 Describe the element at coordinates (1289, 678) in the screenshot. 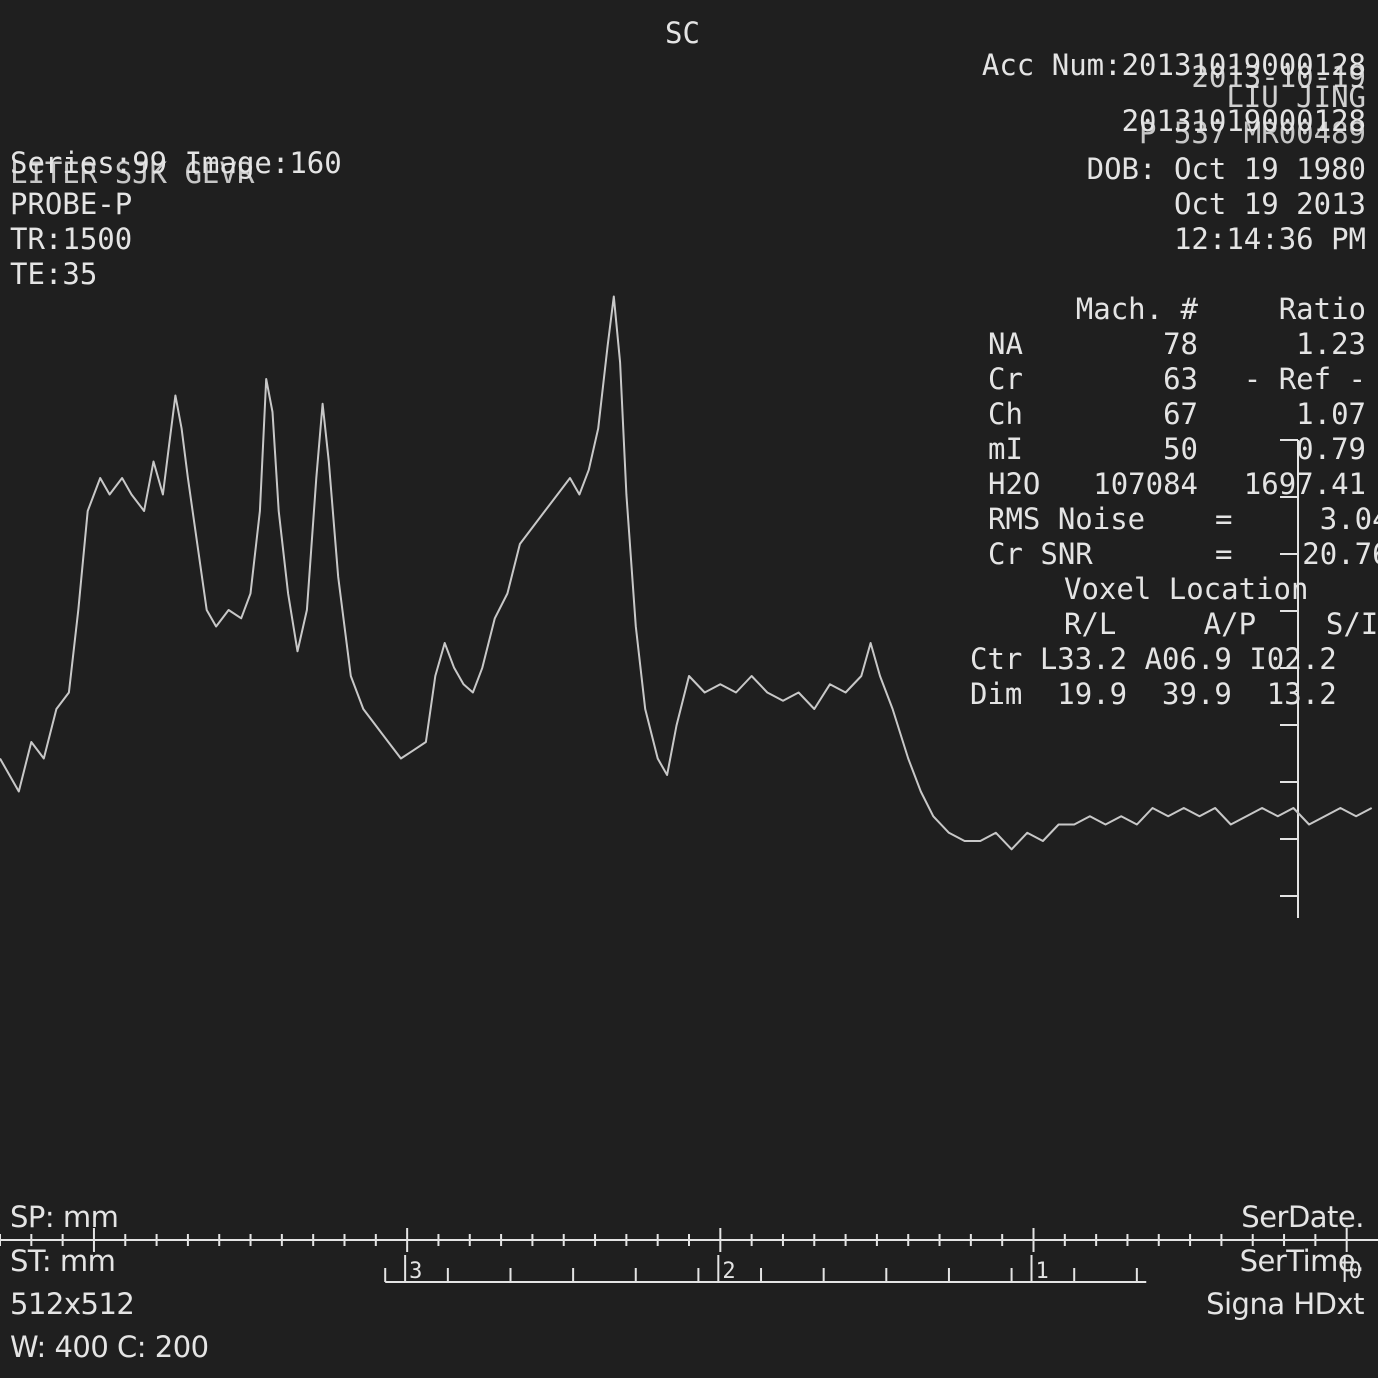

I see `vertical-scale` at that location.